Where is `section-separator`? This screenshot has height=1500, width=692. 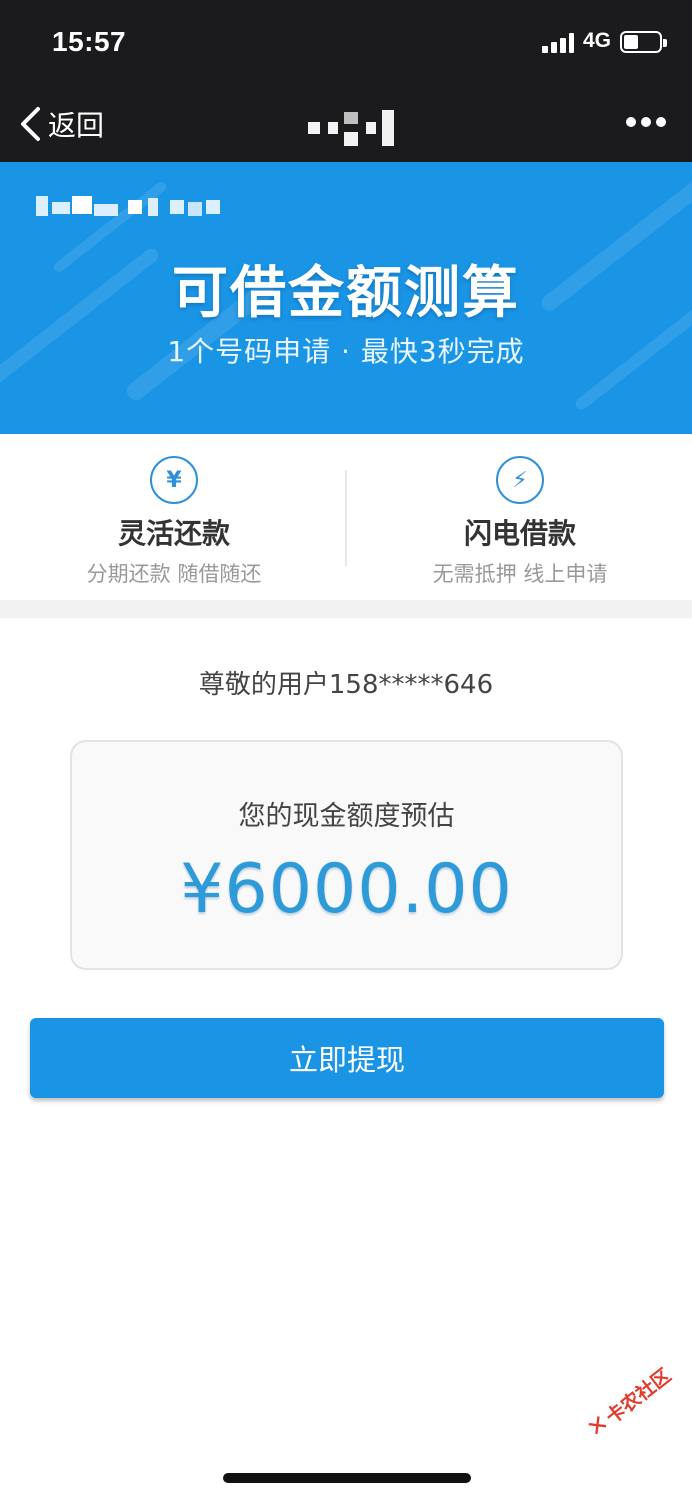 section-separator is located at coordinates (346, 609).